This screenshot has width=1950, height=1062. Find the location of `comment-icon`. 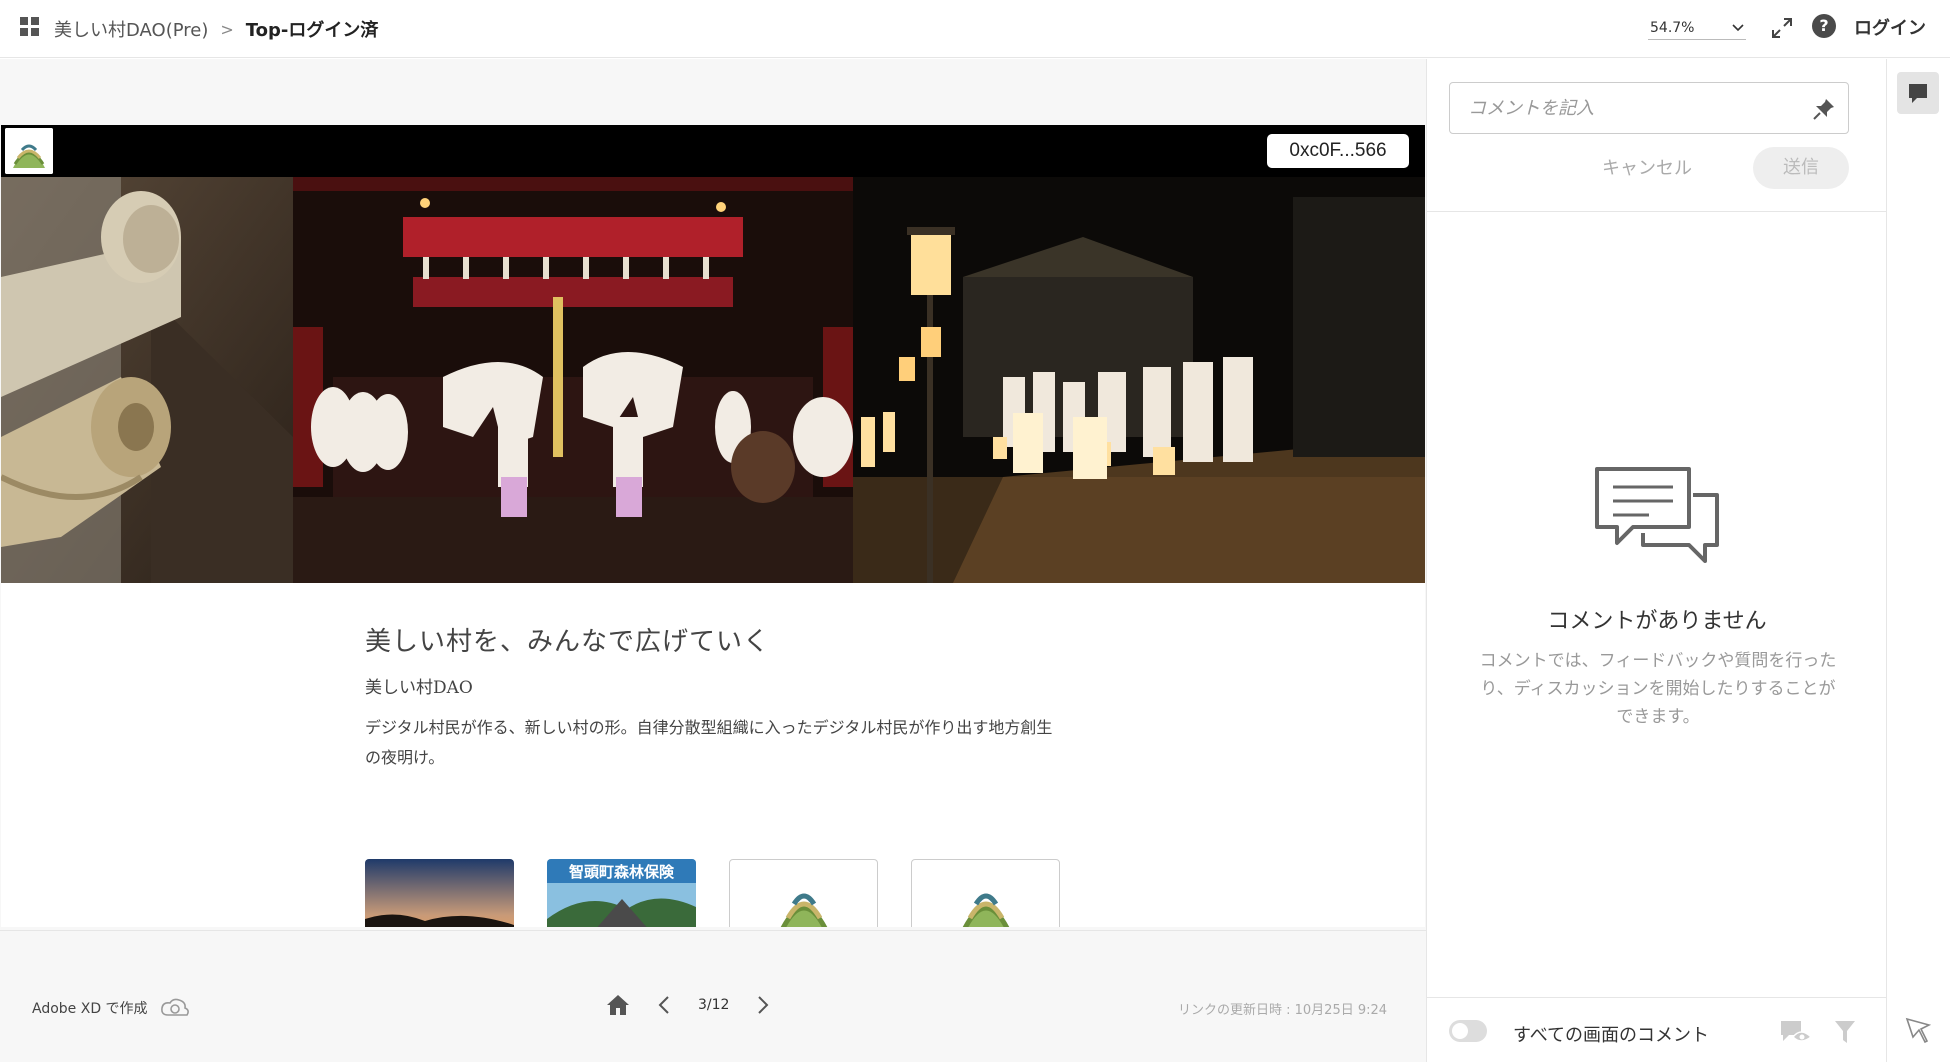

comment-icon is located at coordinates (1918, 93).